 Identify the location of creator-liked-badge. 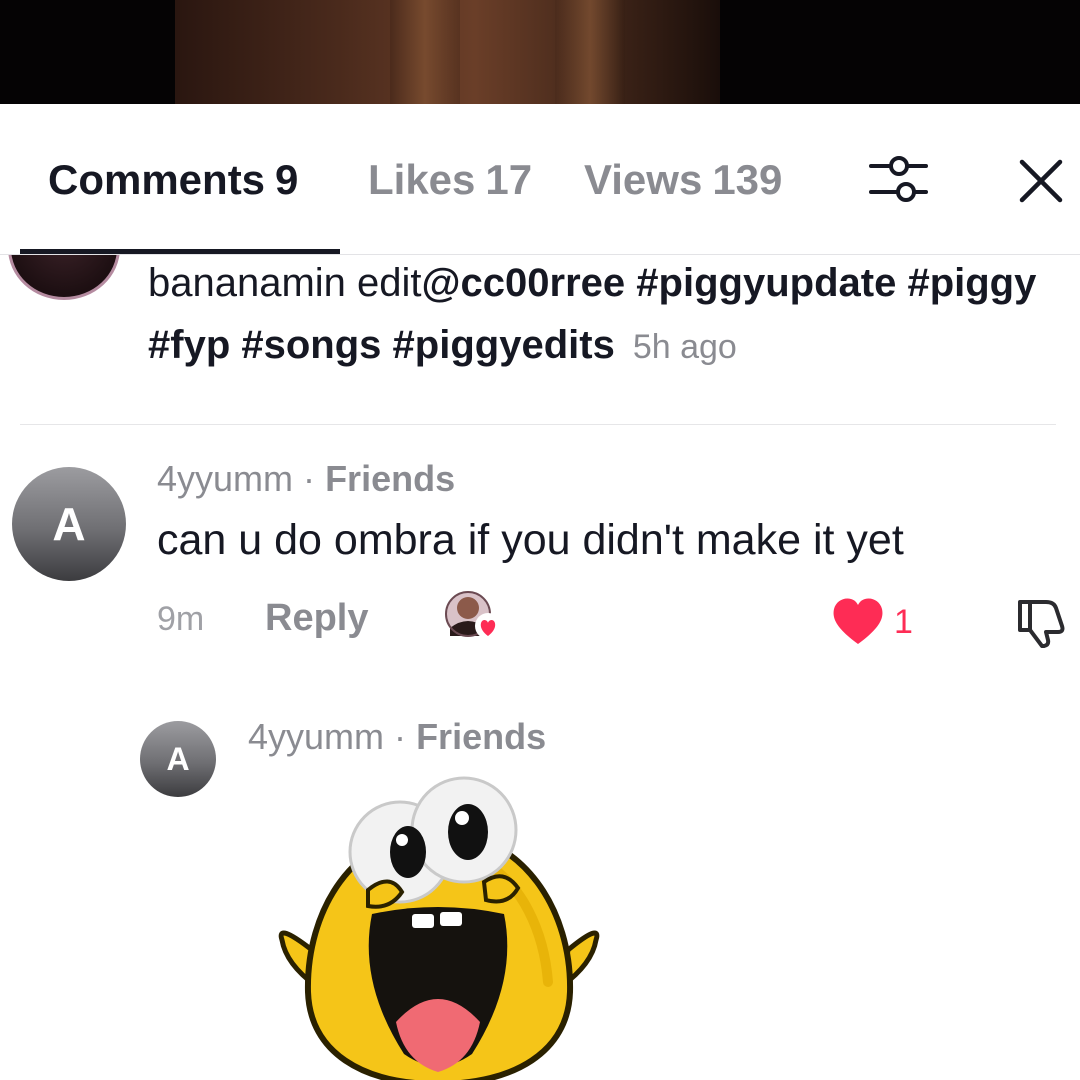
(473, 615).